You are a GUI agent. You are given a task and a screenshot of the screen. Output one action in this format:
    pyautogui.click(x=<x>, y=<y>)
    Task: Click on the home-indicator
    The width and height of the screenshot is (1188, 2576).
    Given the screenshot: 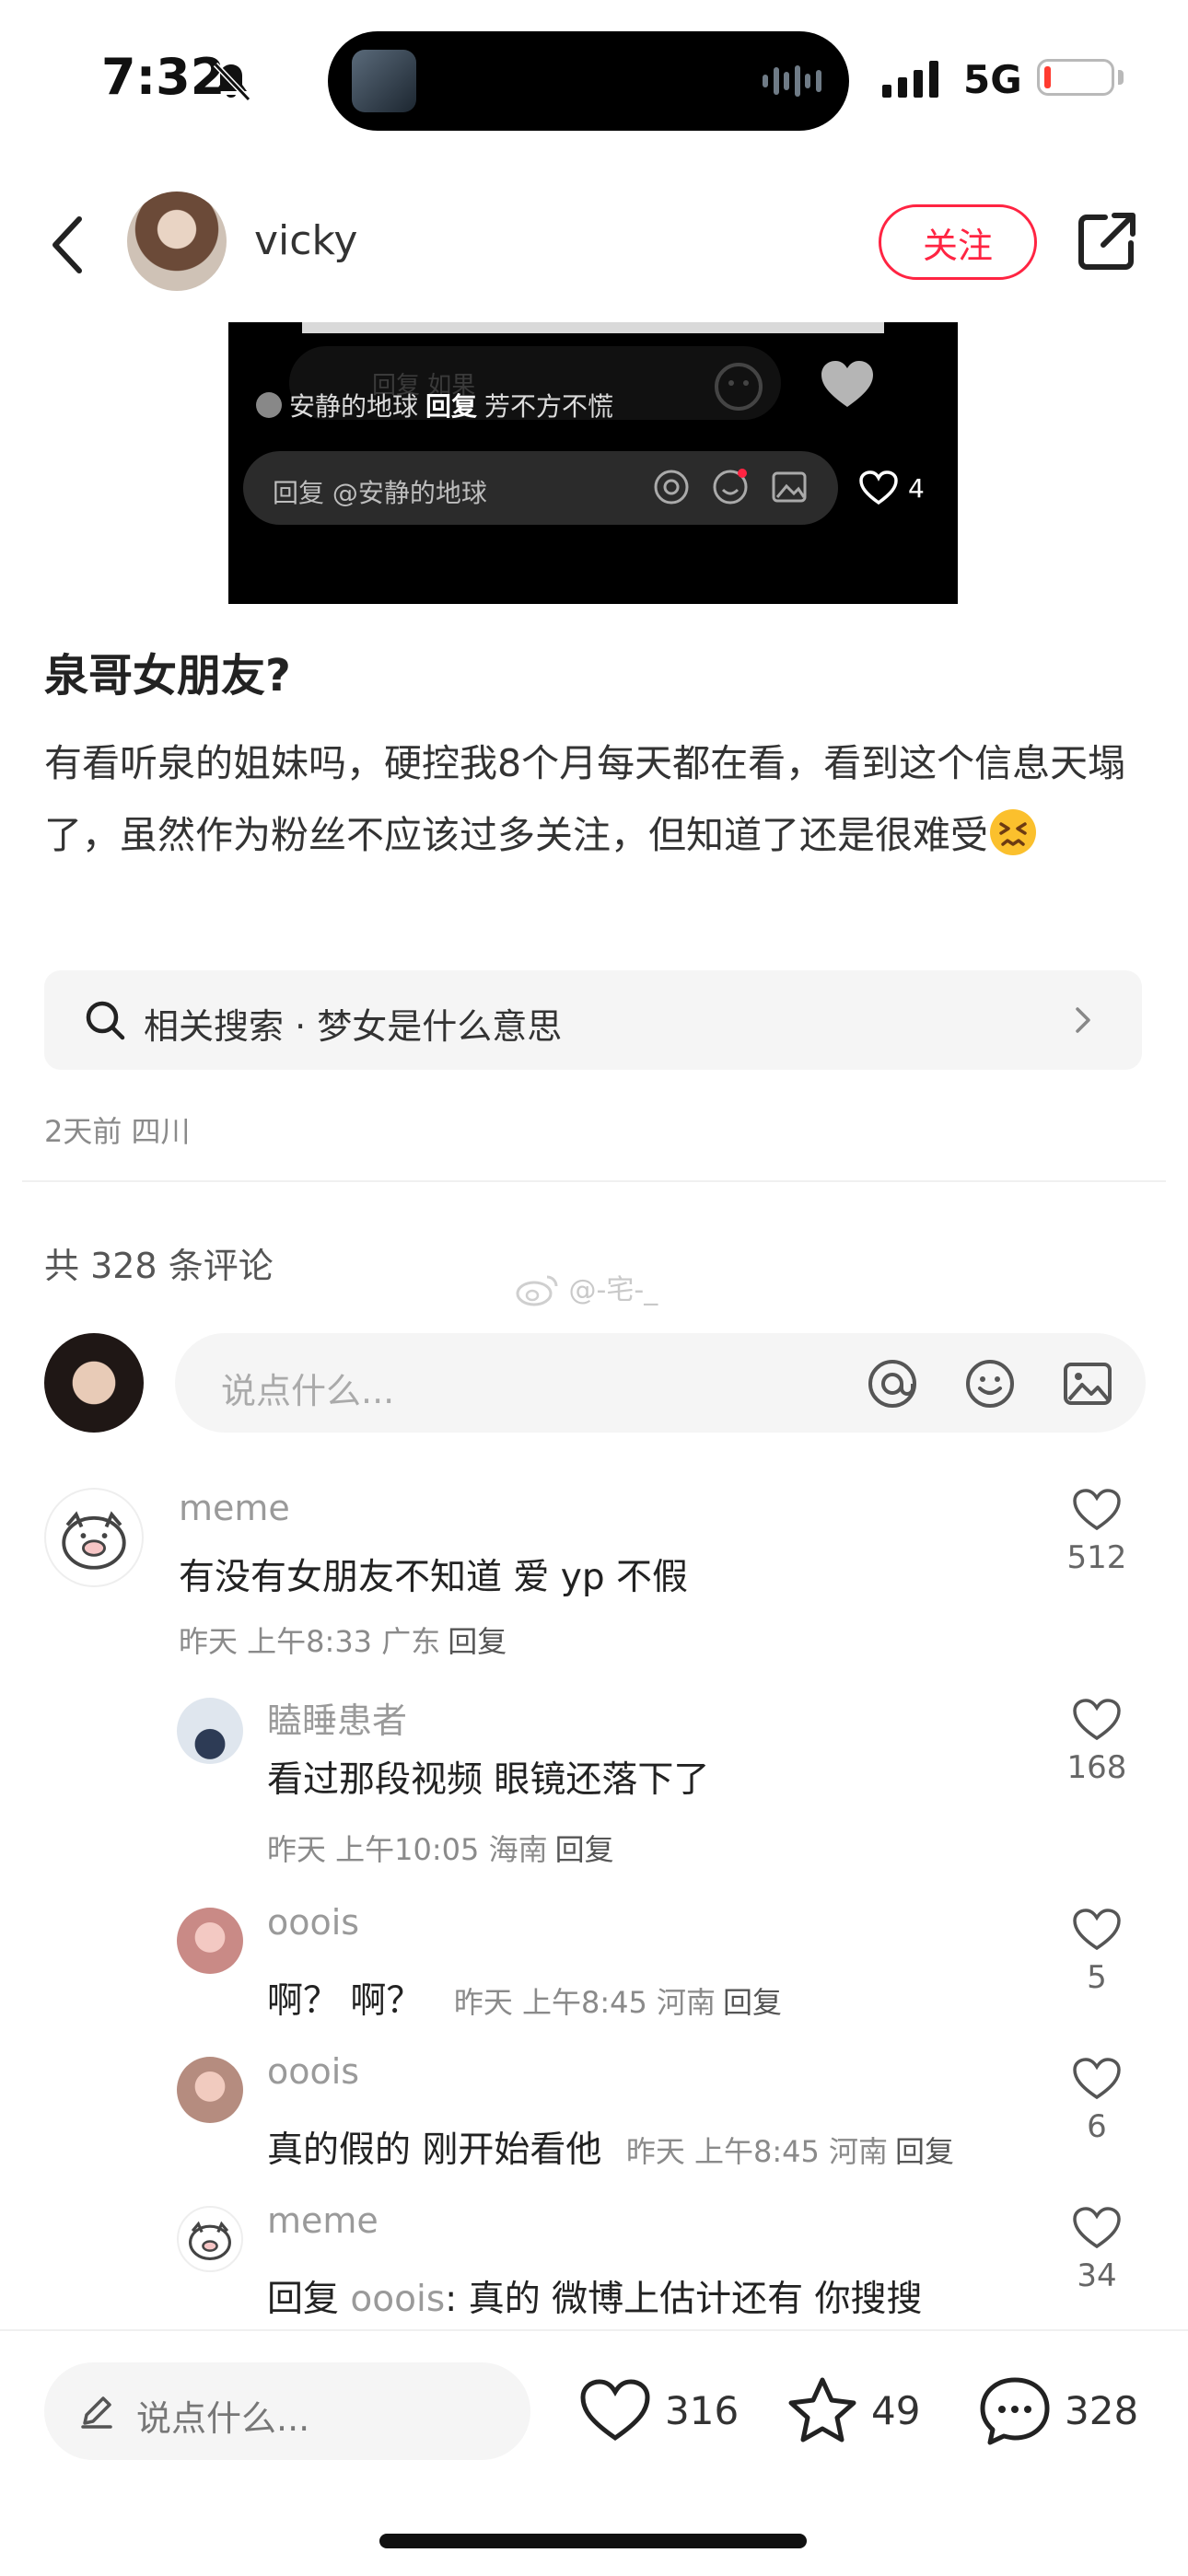 What is the action you would take?
    pyautogui.click(x=593, y=2541)
    